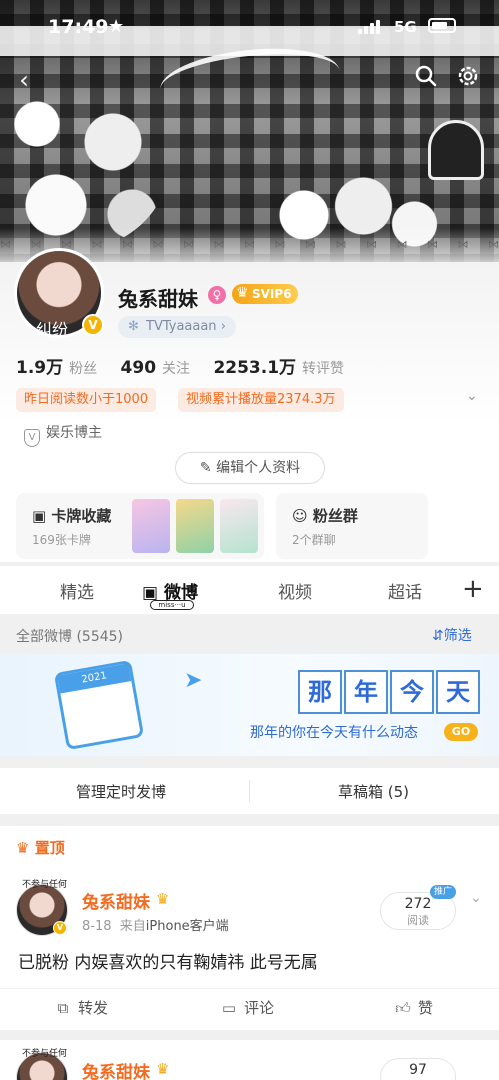 This screenshot has width=499, height=1080. I want to click on cover-bell-decoration, so click(456, 150).